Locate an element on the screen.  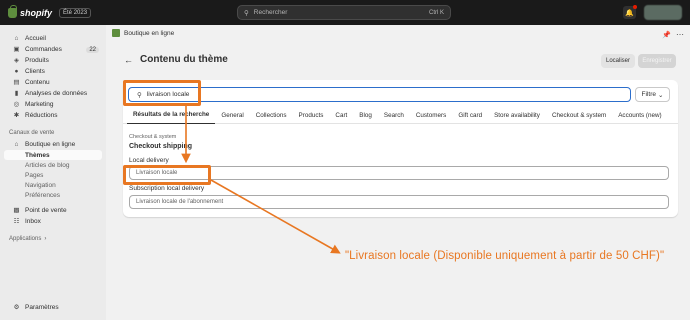
sidebar-item-settings: ⚙ Paramètres is located at coordinates (53, 307).